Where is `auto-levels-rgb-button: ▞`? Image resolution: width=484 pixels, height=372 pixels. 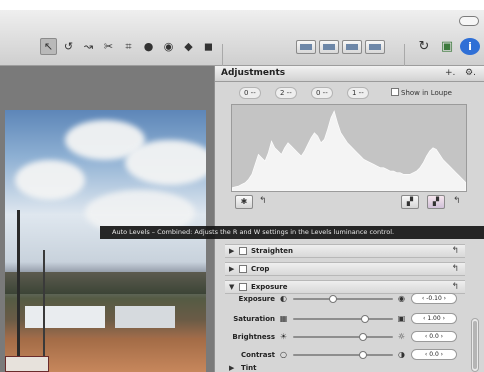 auto-levels-rgb-button: ▞ is located at coordinates (436, 202).